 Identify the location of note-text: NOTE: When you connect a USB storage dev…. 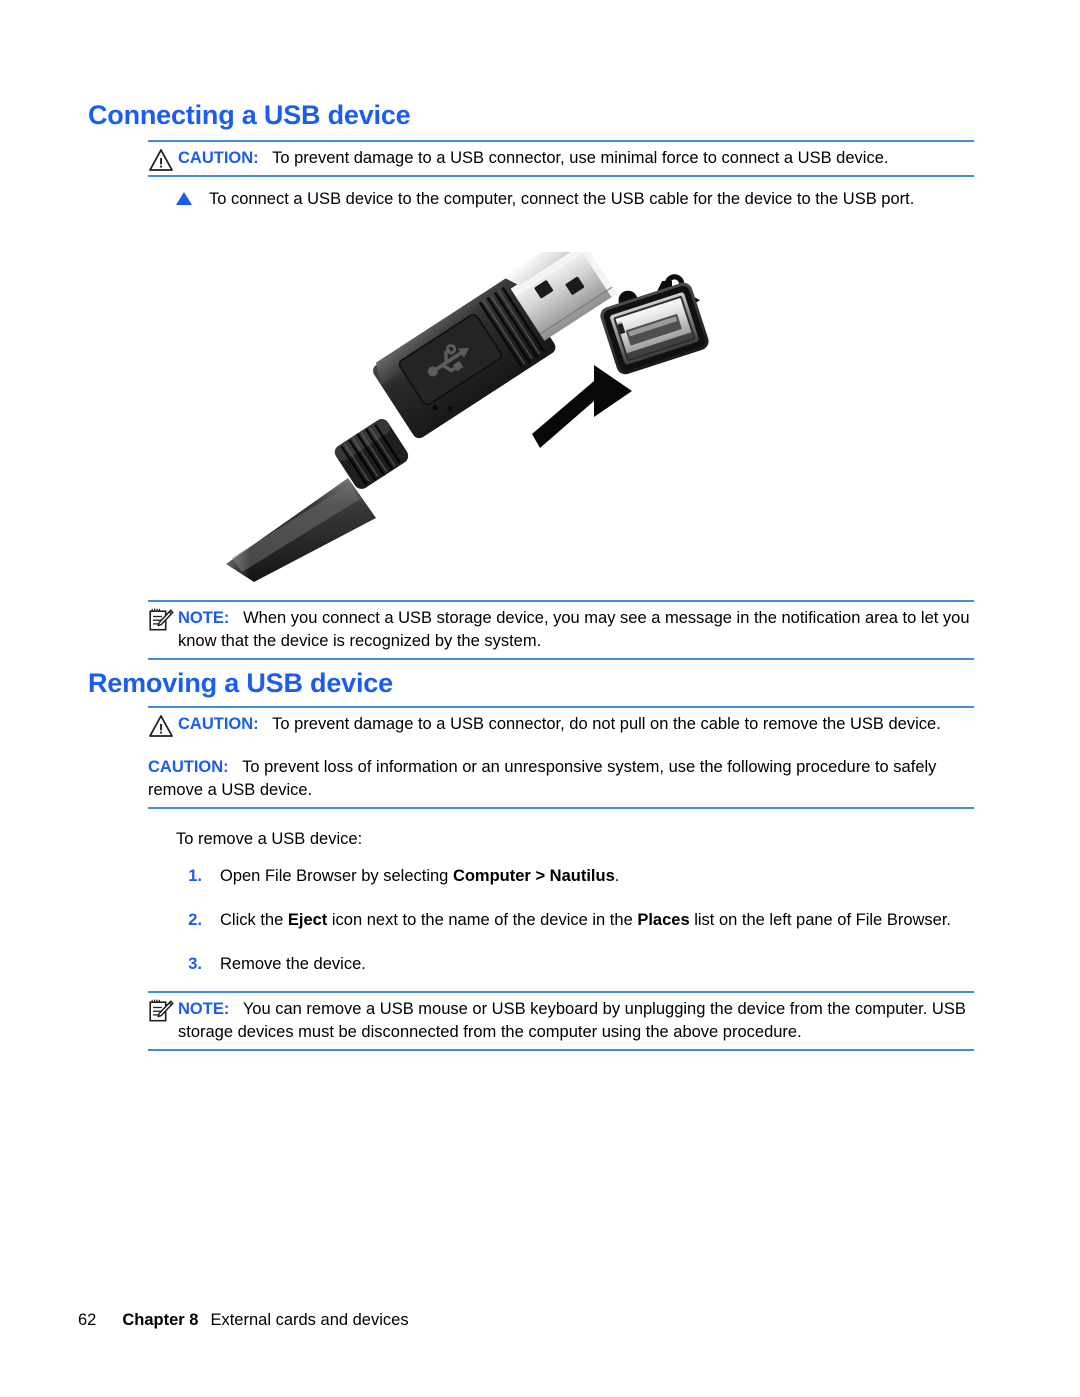
(576, 630).